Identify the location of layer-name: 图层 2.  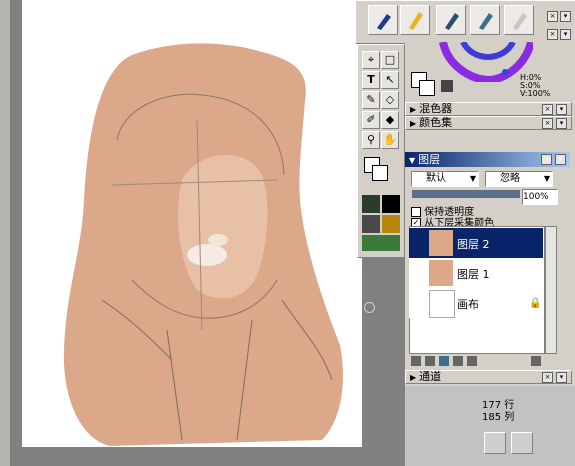
(473, 244).